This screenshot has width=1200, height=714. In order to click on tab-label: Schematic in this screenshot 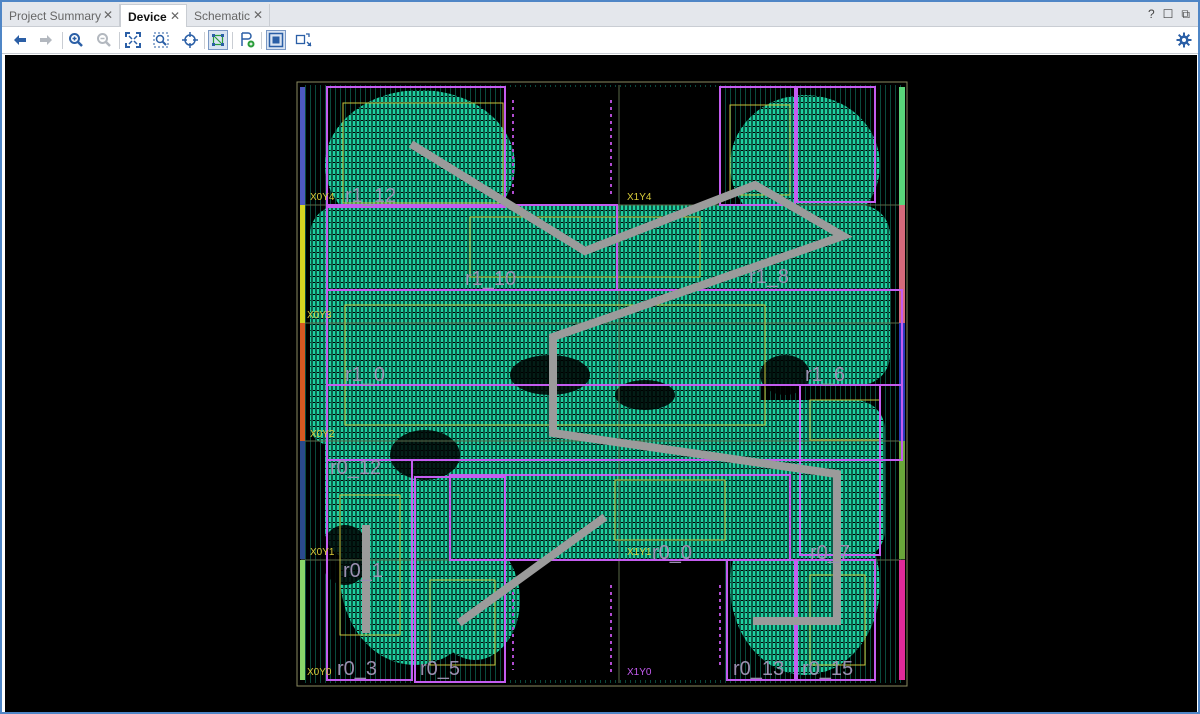, I will do `click(222, 15)`.